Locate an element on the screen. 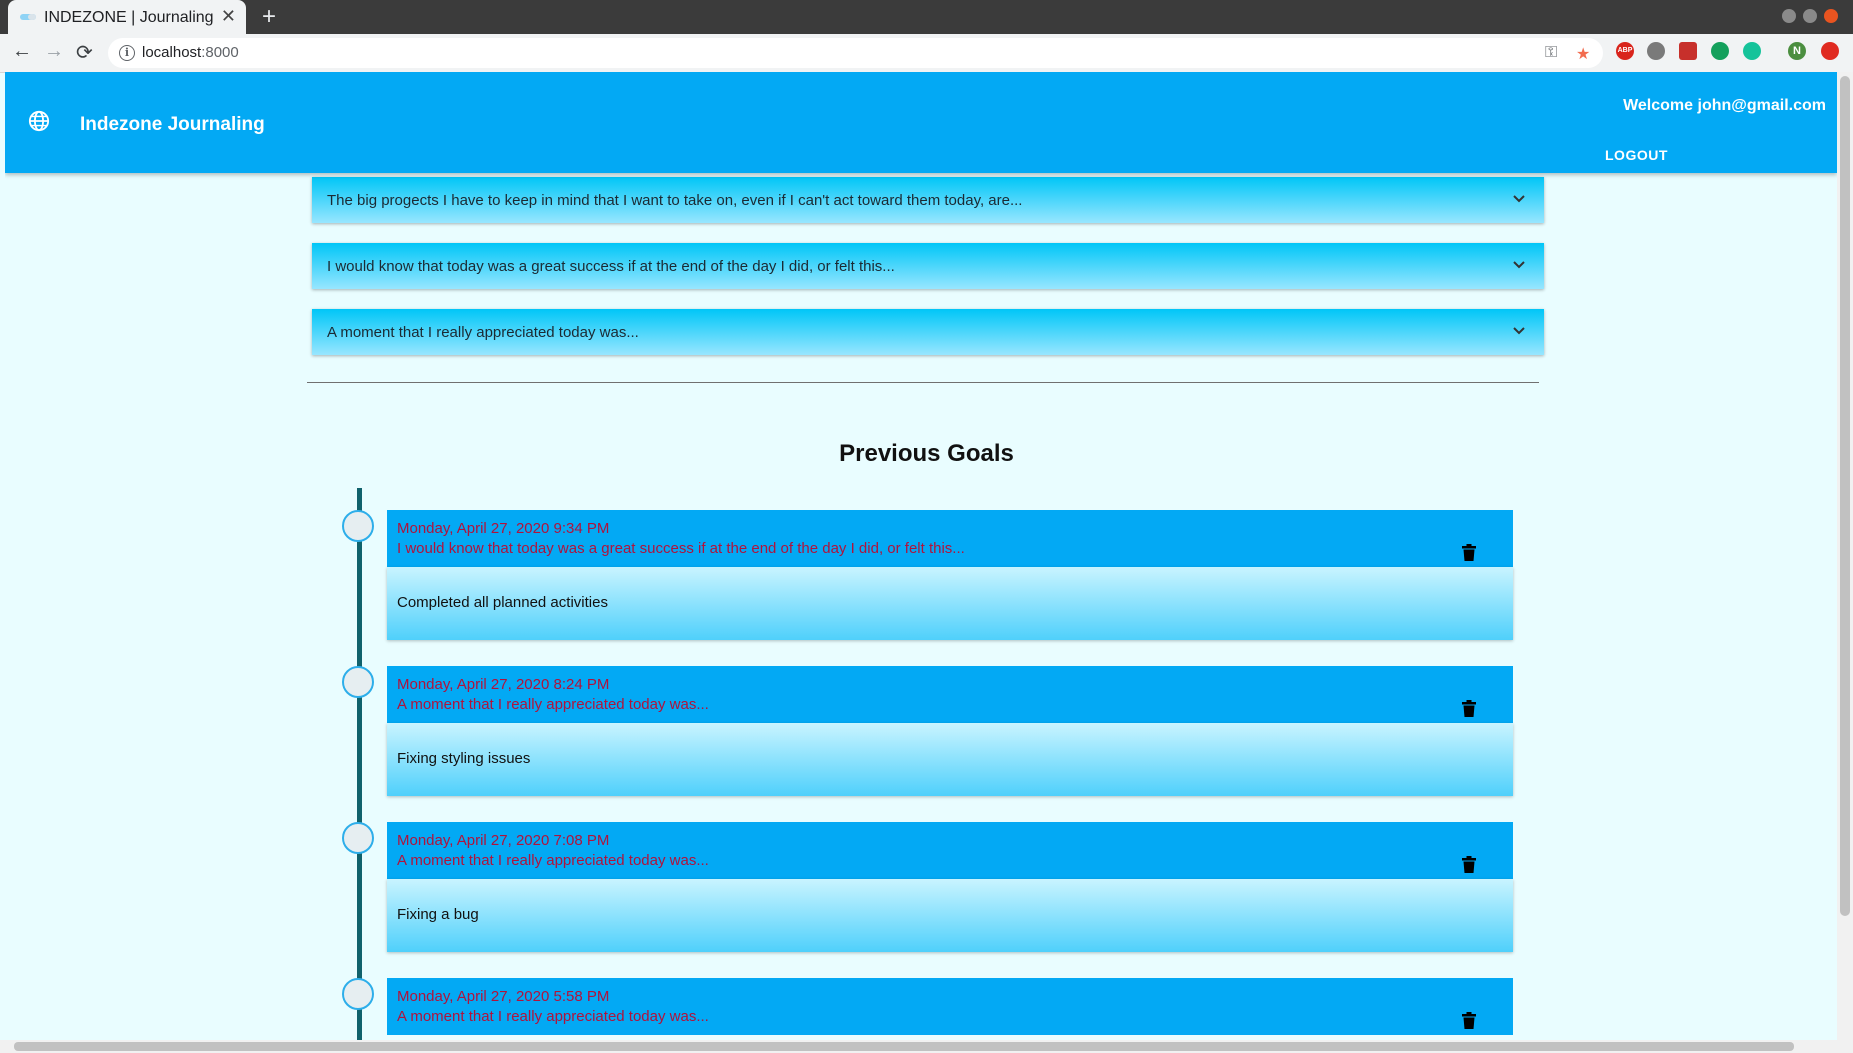 This screenshot has height=1053, width=1853. url-text: localhost:8000 is located at coordinates (190, 52).